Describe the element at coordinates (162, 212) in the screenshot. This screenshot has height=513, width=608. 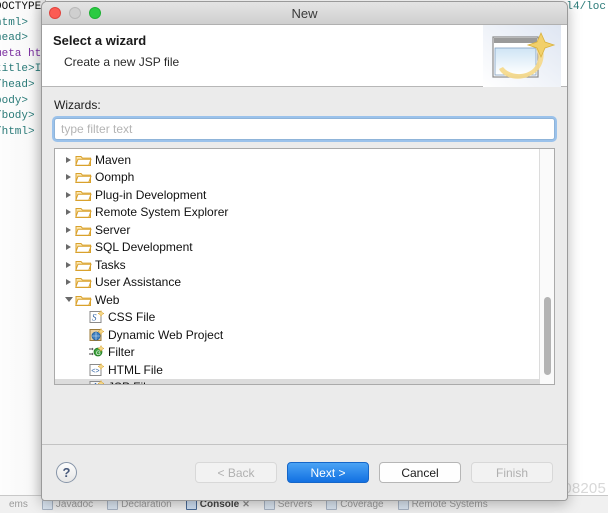
I see `tree-item-label: Remote System Explorer` at that location.